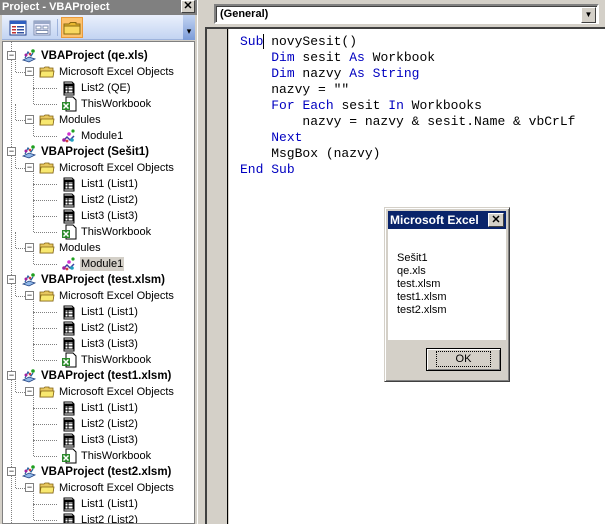 The image size is (605, 524). I want to click on folder-icon, so click(47, 488).